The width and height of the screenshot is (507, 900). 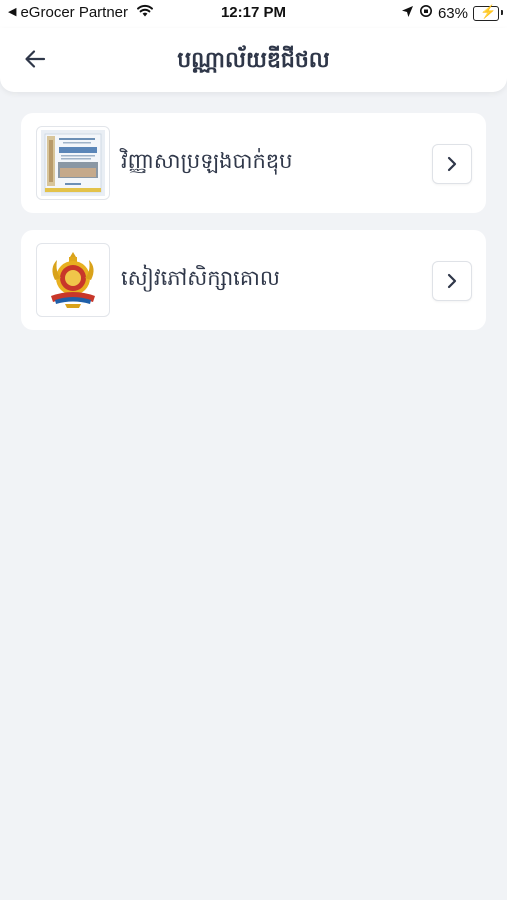 What do you see at coordinates (207, 160) in the screenshot?
I see `list-item-label: វិញ្ញាសាប្រឡងបាក់ឌុប` at bounding box center [207, 160].